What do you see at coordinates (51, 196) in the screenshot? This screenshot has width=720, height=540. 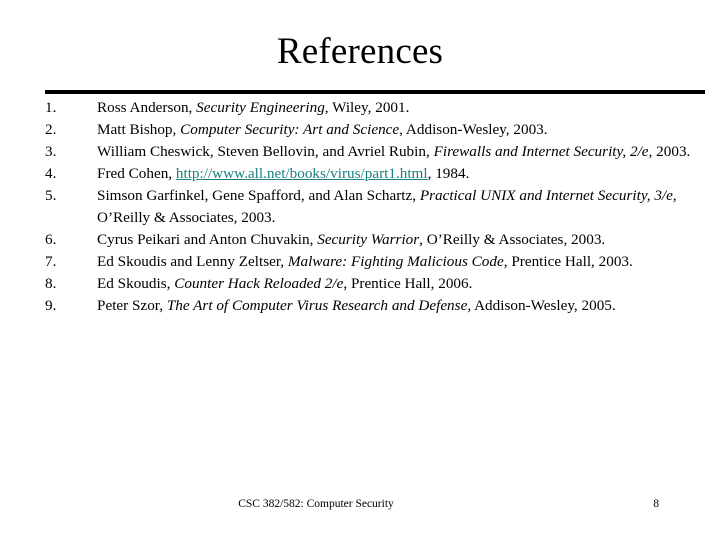 I see `reference-number: 5.` at bounding box center [51, 196].